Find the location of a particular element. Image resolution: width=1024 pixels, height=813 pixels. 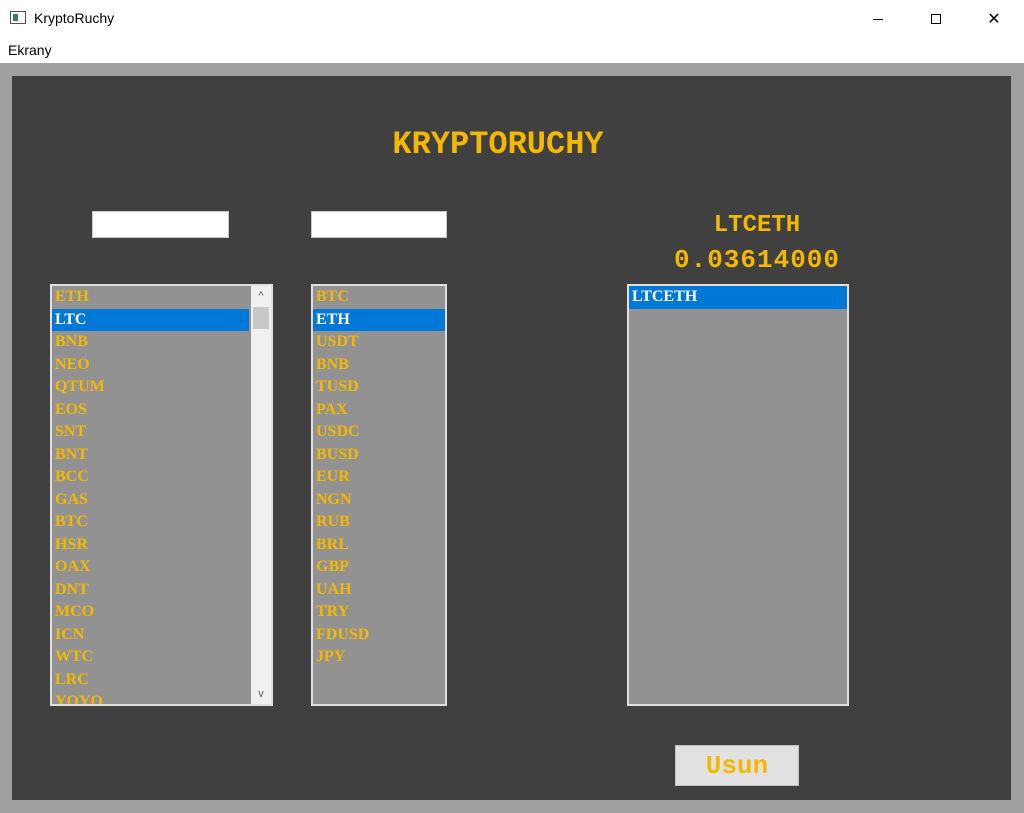

quote-currency-item: TRY is located at coordinates (379, 612).